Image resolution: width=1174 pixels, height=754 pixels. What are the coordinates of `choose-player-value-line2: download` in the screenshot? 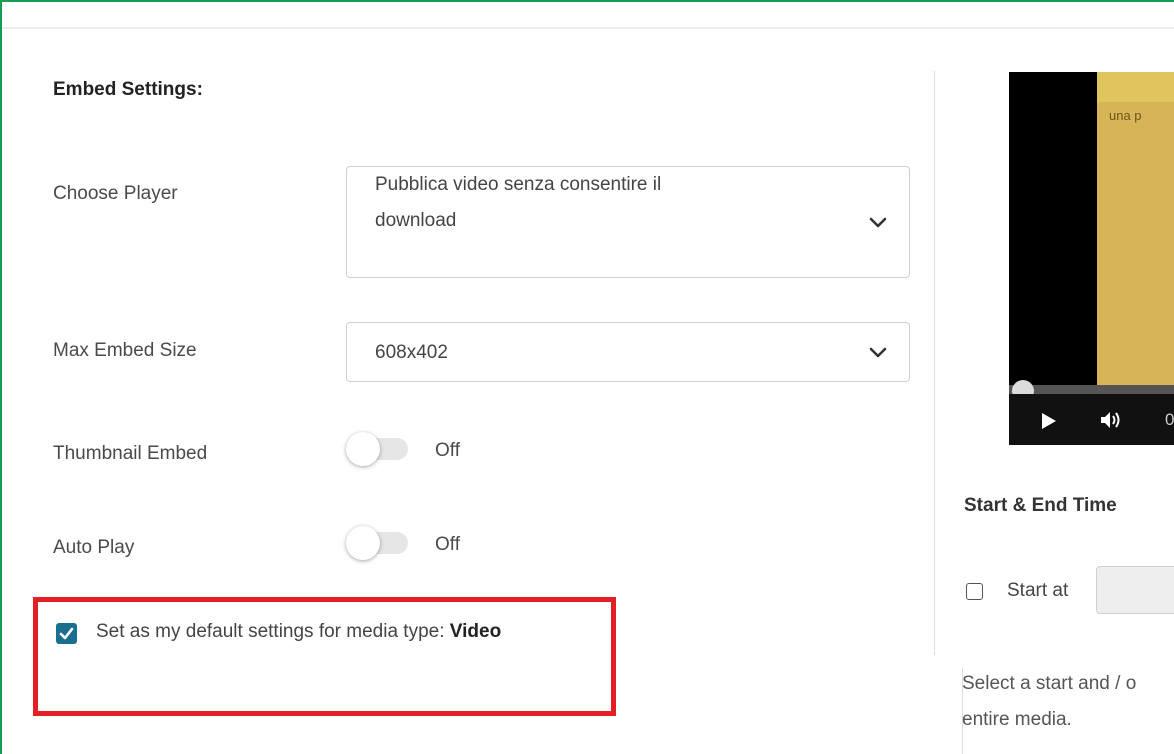 It's located at (416, 220).